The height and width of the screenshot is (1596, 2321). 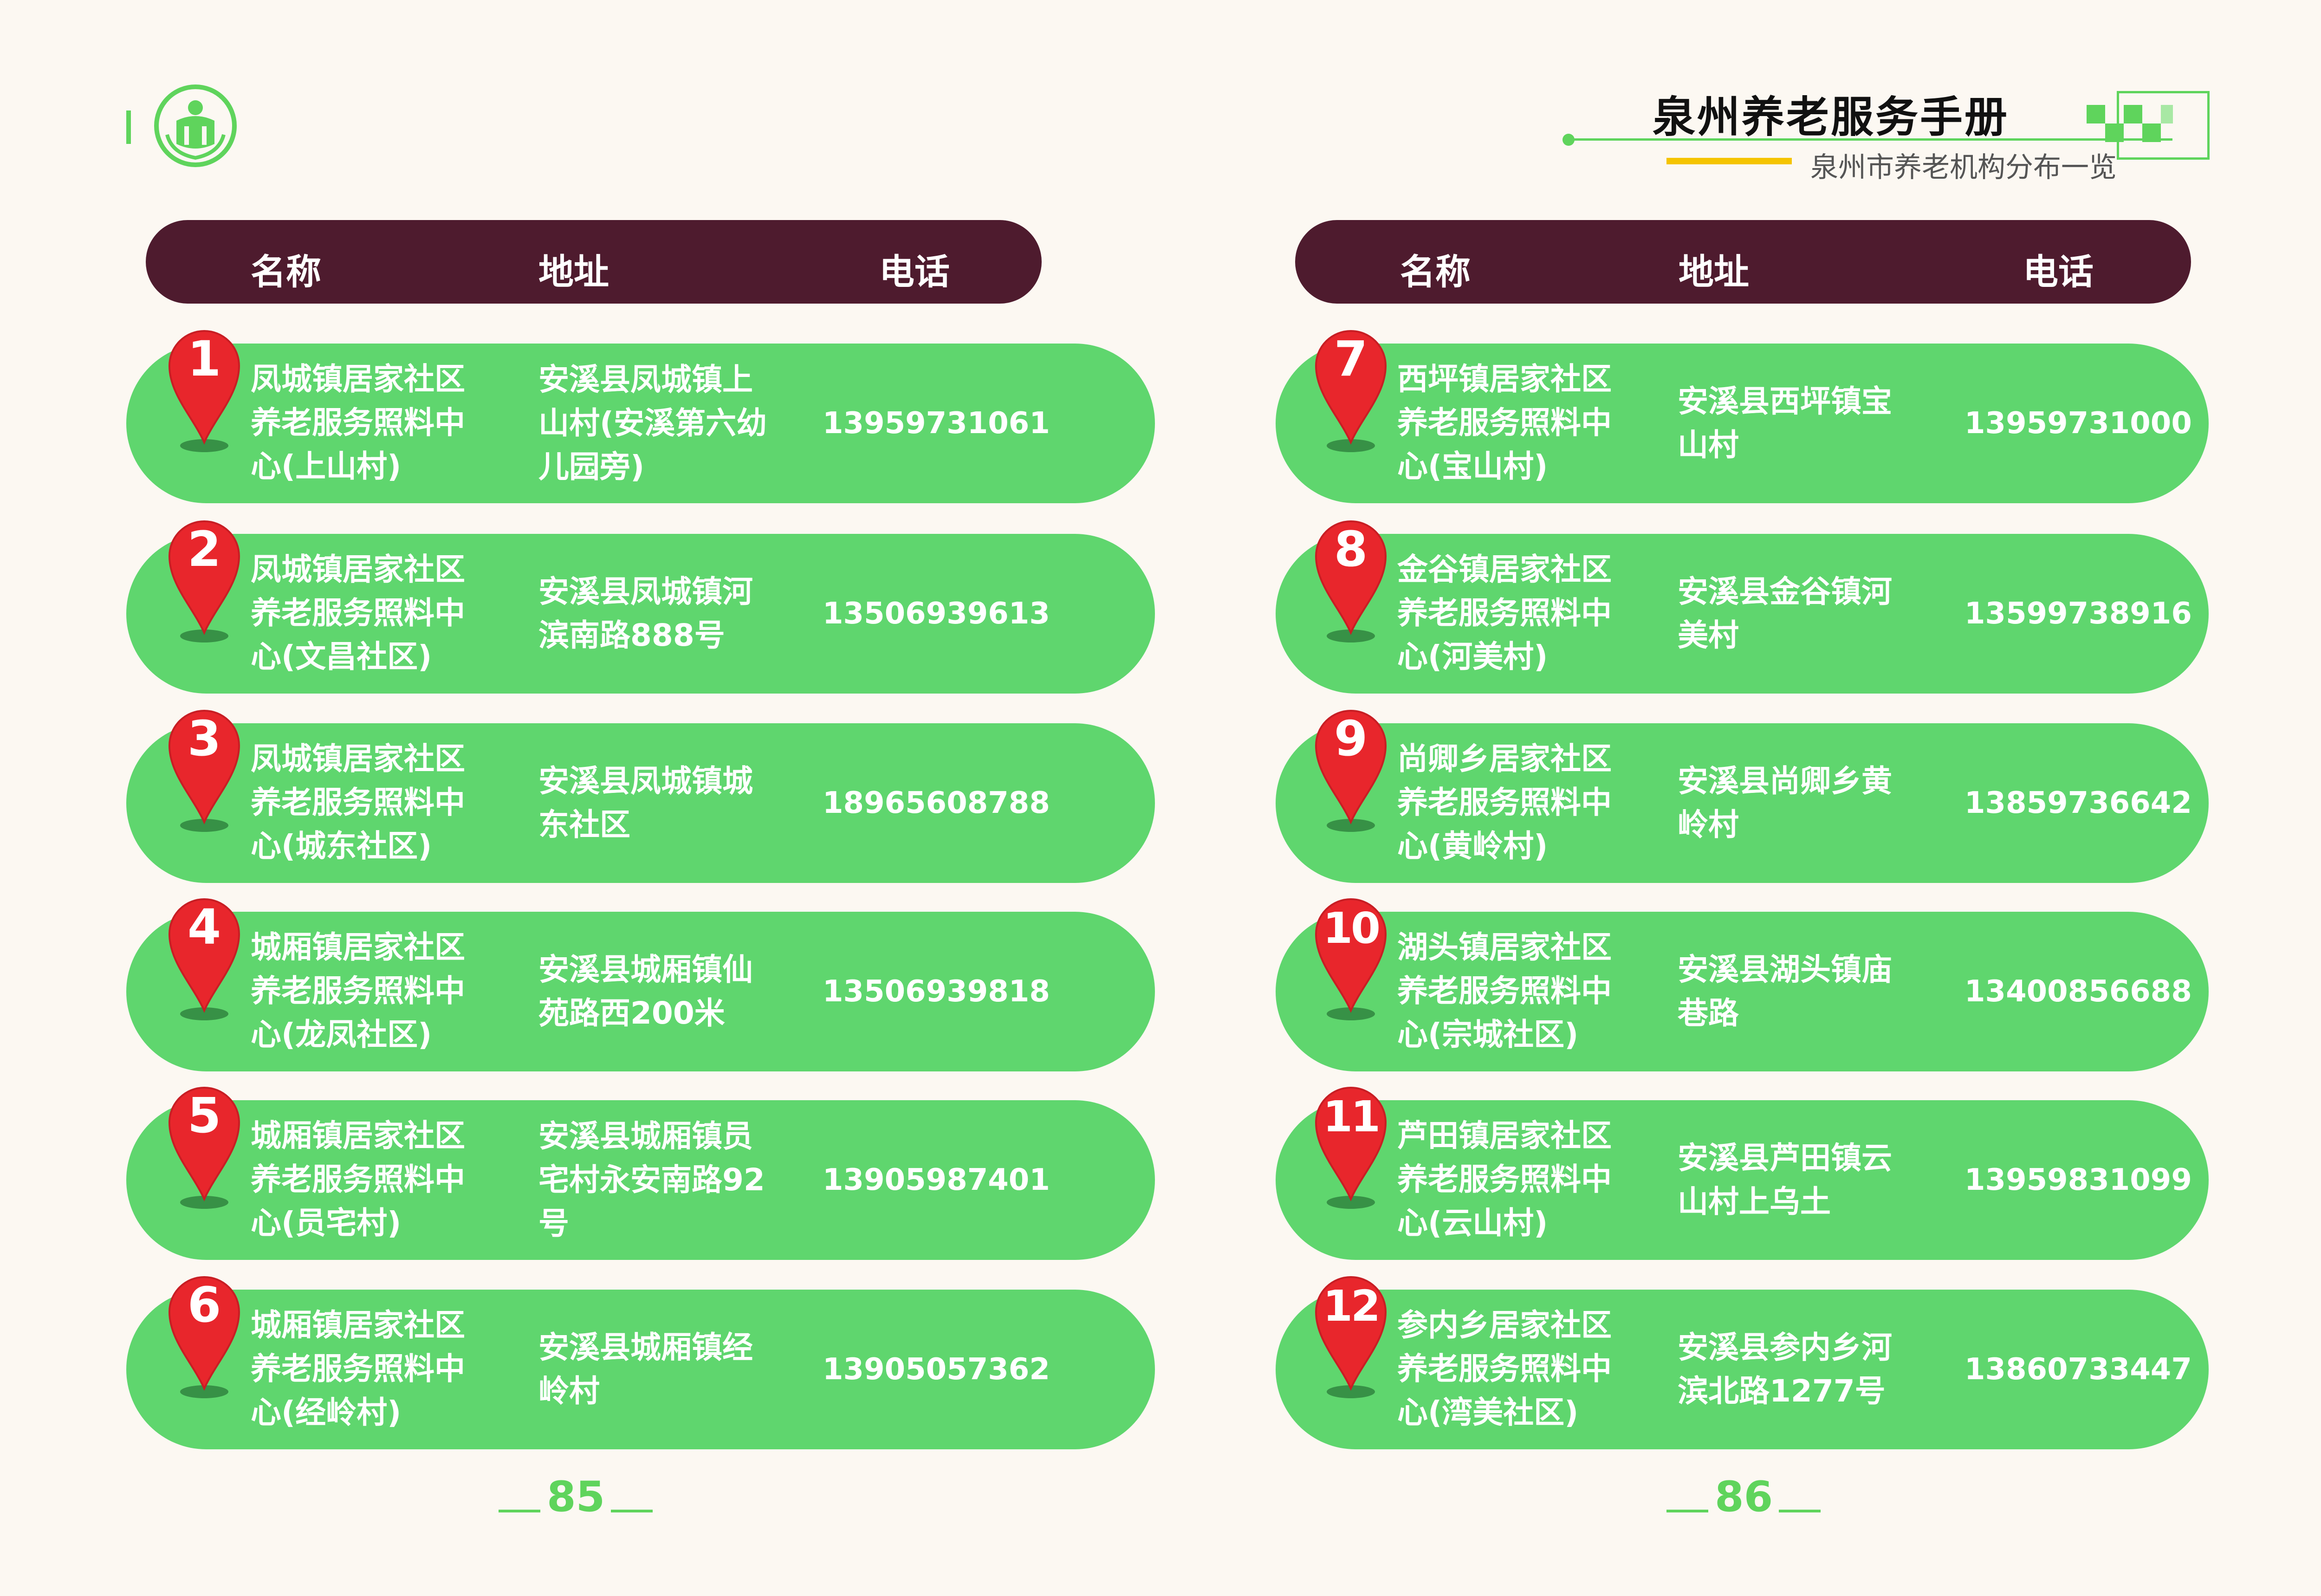 What do you see at coordinates (204, 927) in the screenshot?
I see `pin-number: 4` at bounding box center [204, 927].